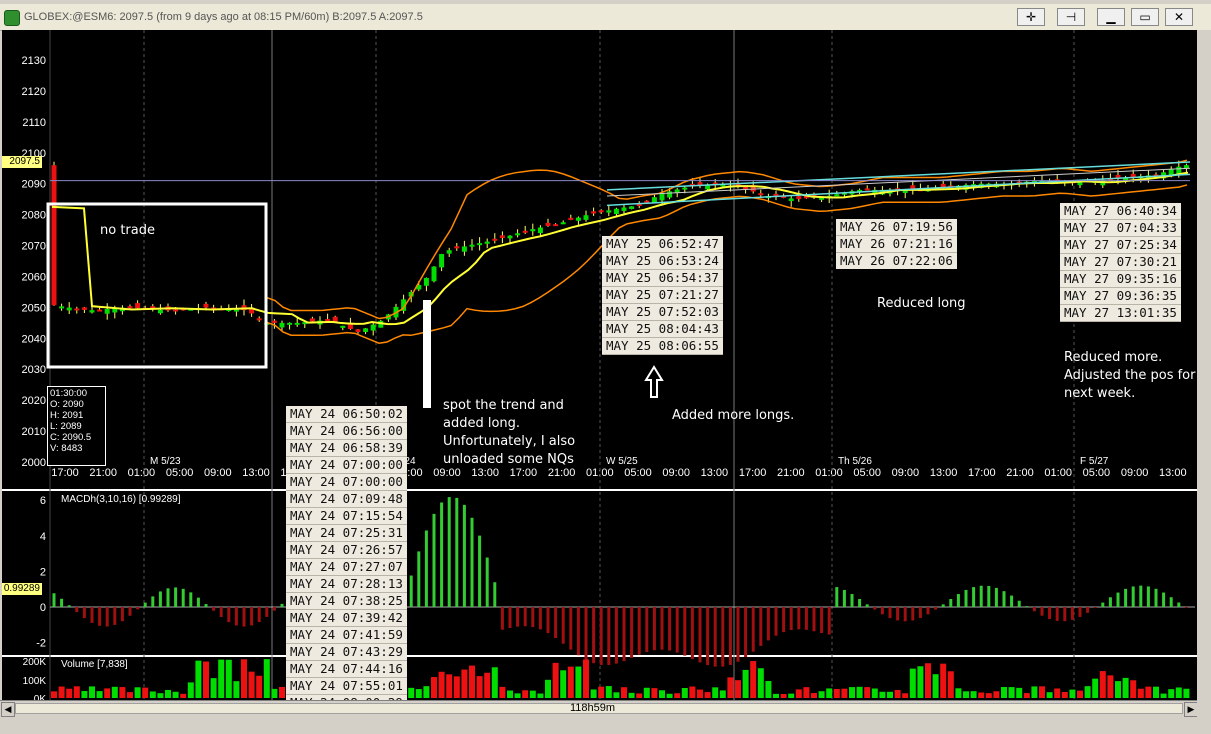 The height and width of the screenshot is (734, 1211). I want to click on pin-button: ⊣, so click(1071, 17).